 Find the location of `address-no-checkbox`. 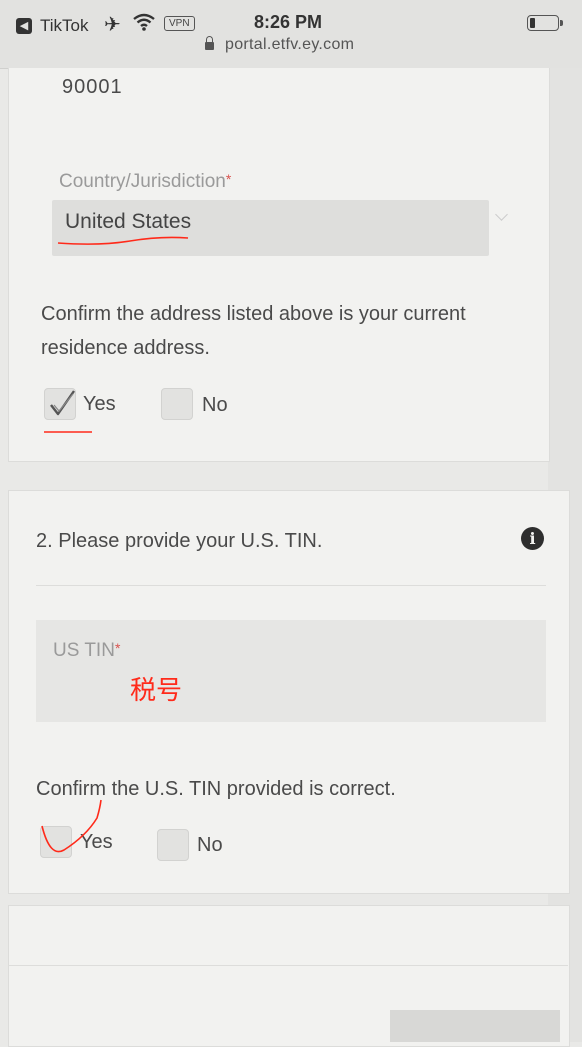

address-no-checkbox is located at coordinates (177, 404).